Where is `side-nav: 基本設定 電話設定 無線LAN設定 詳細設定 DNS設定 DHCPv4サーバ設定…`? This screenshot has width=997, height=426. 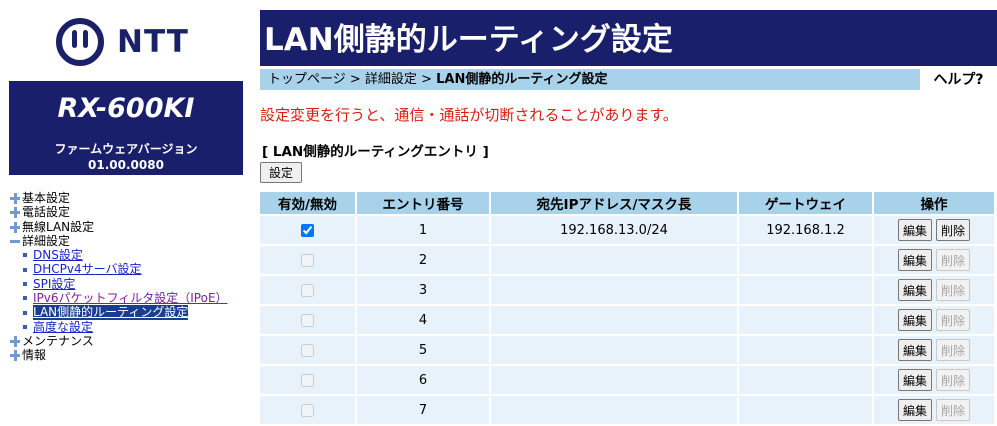
side-nav: 基本設定 電話設定 無線LAN設定 詳細設定 DNS設定 DHCPv4サーバ設定… is located at coordinates (131, 277).